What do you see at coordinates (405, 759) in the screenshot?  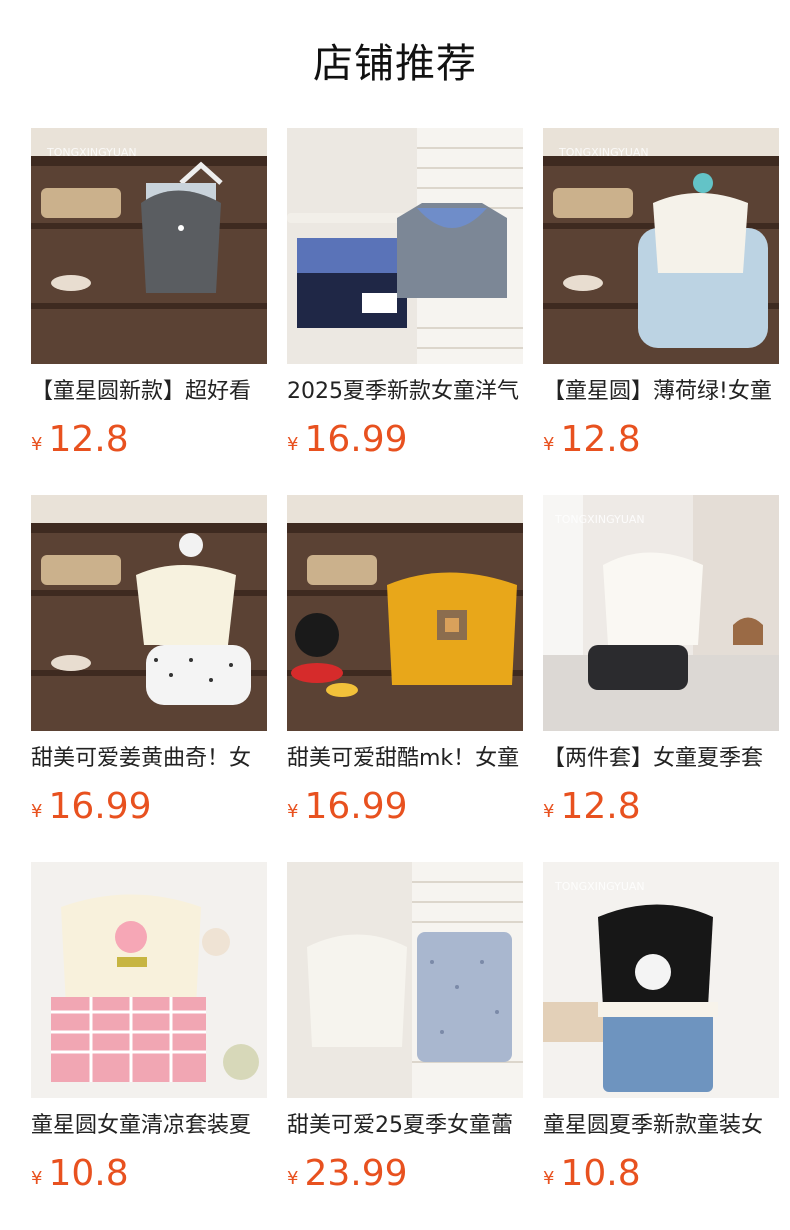 I see `product-name: 甜美可爱甜酷mk！女童` at bounding box center [405, 759].